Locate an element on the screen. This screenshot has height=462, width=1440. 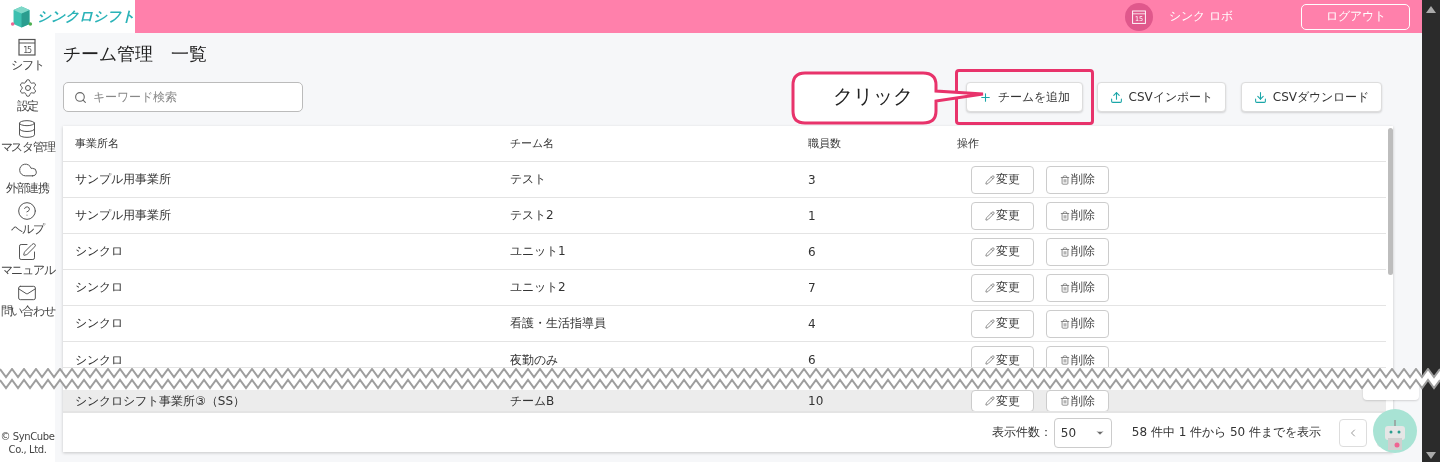
edit-icon is located at coordinates (27, 252).